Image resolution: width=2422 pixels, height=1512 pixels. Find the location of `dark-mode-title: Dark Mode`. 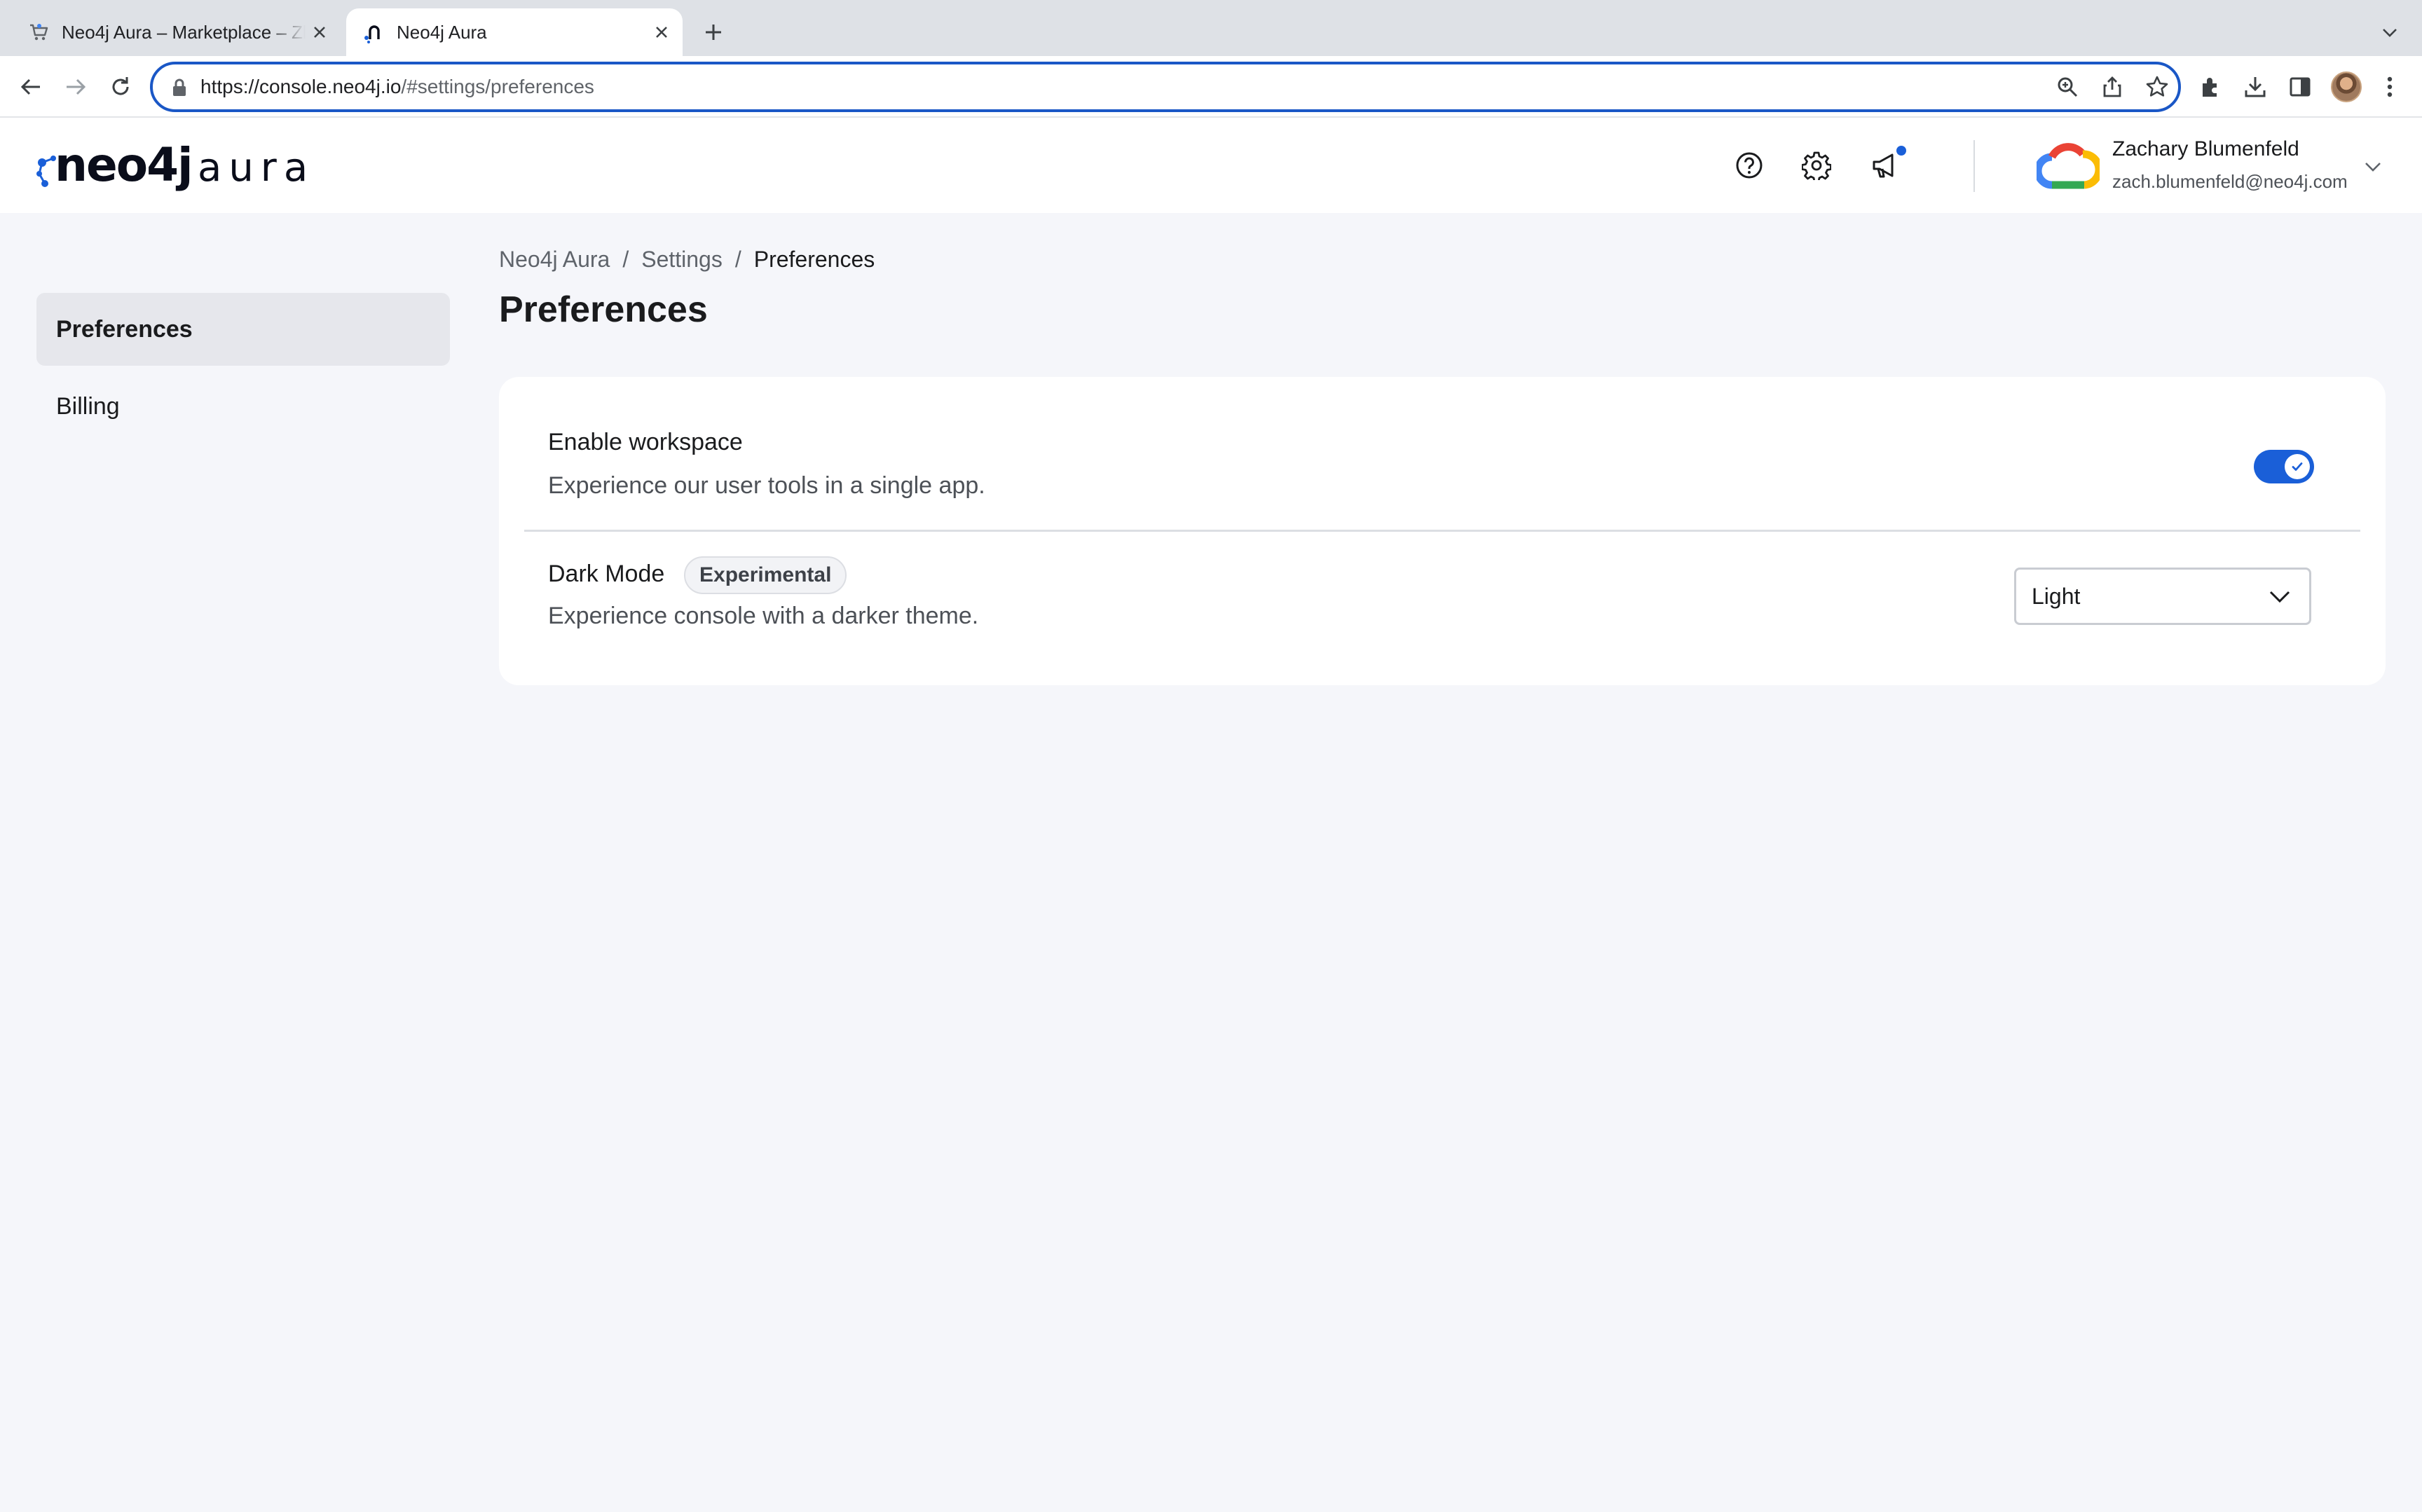

dark-mode-title: Dark Mode is located at coordinates (607, 574).